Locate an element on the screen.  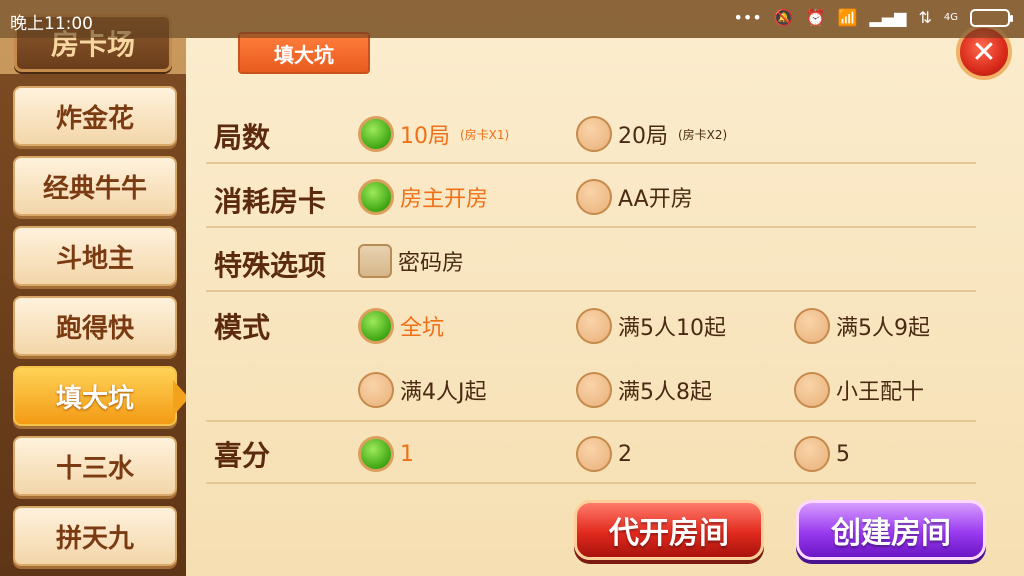
option-sublabel: (房卡X1) is located at coordinates (485, 134).